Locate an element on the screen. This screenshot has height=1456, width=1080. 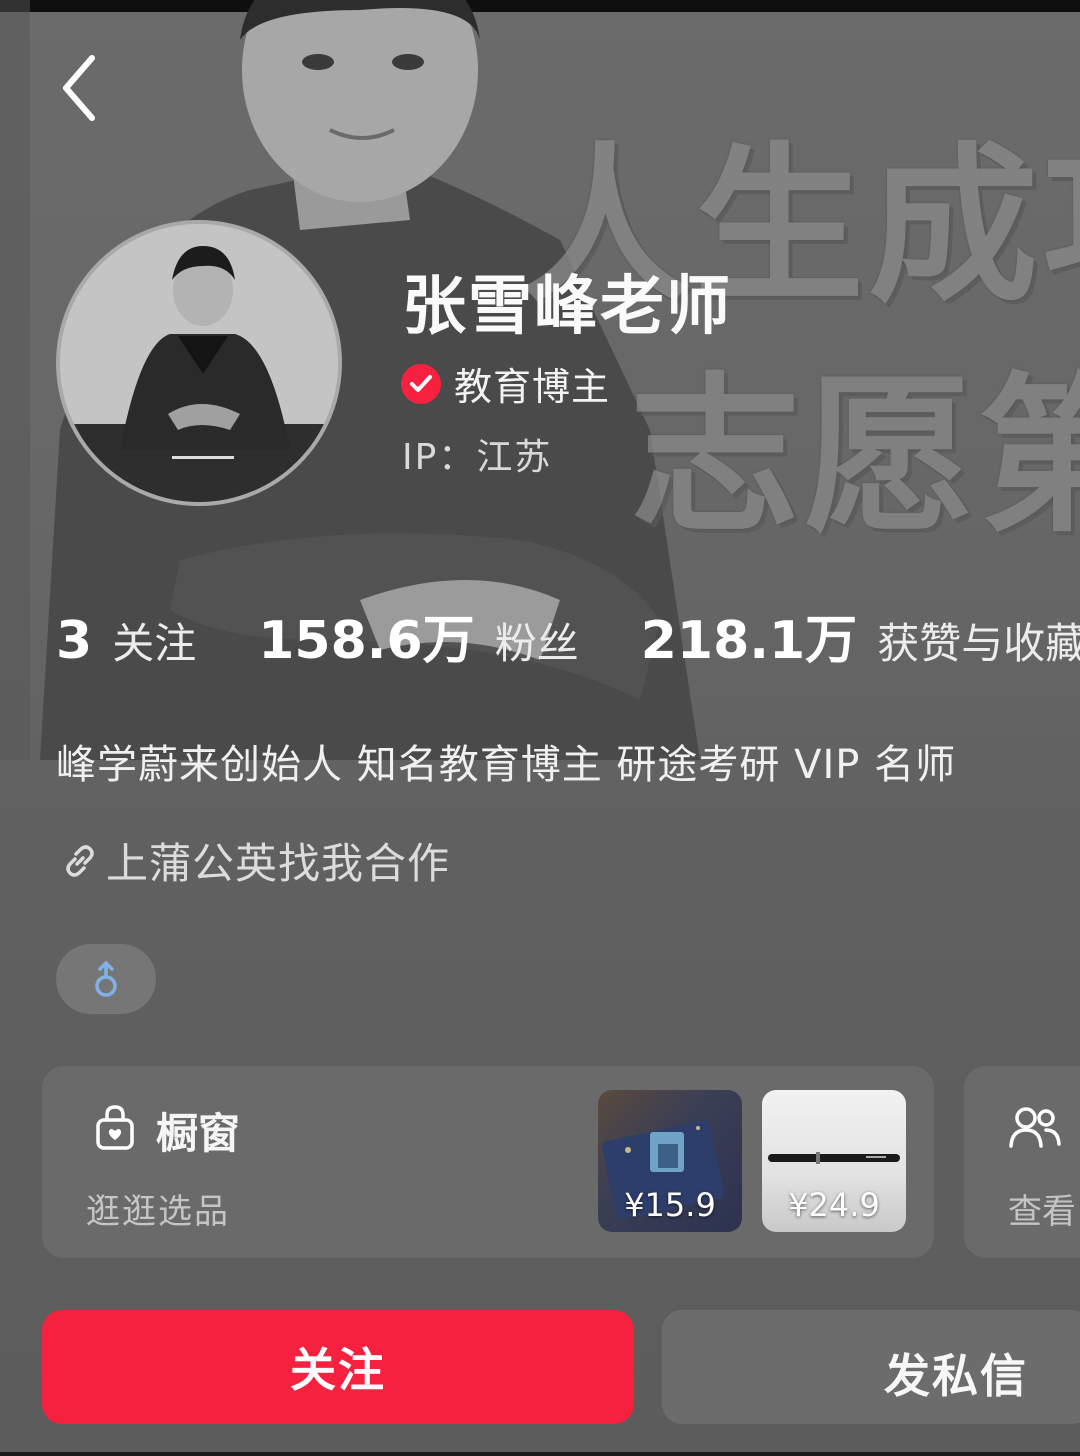
bottom-edge is located at coordinates (540, 1454).